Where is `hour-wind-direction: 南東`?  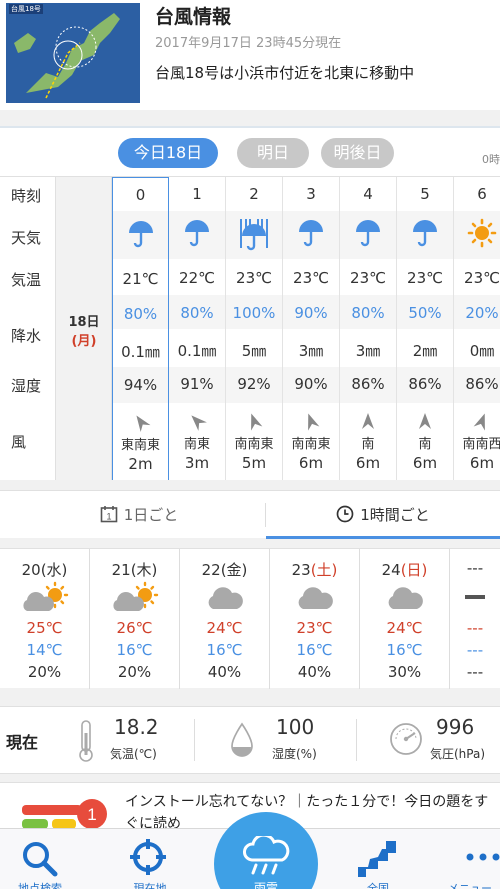
hour-wind-direction: 南東 is located at coordinates (196, 444).